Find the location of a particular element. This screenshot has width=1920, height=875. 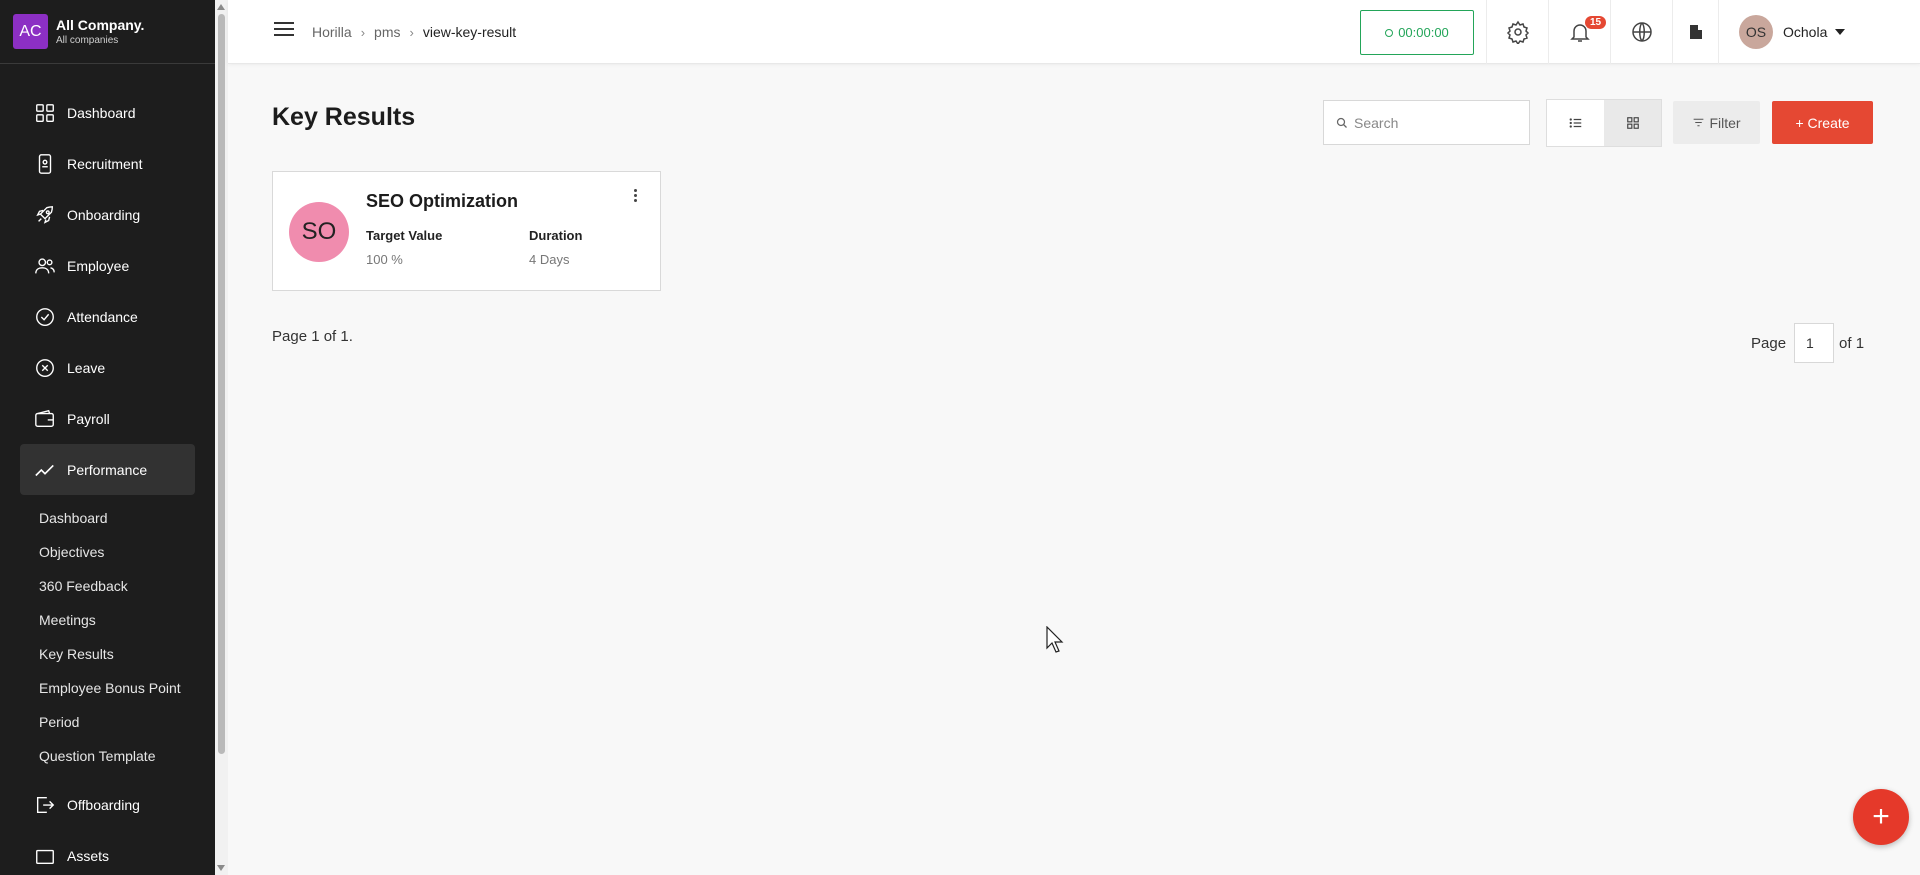

pagination: Page of 1 is located at coordinates (1807, 343).